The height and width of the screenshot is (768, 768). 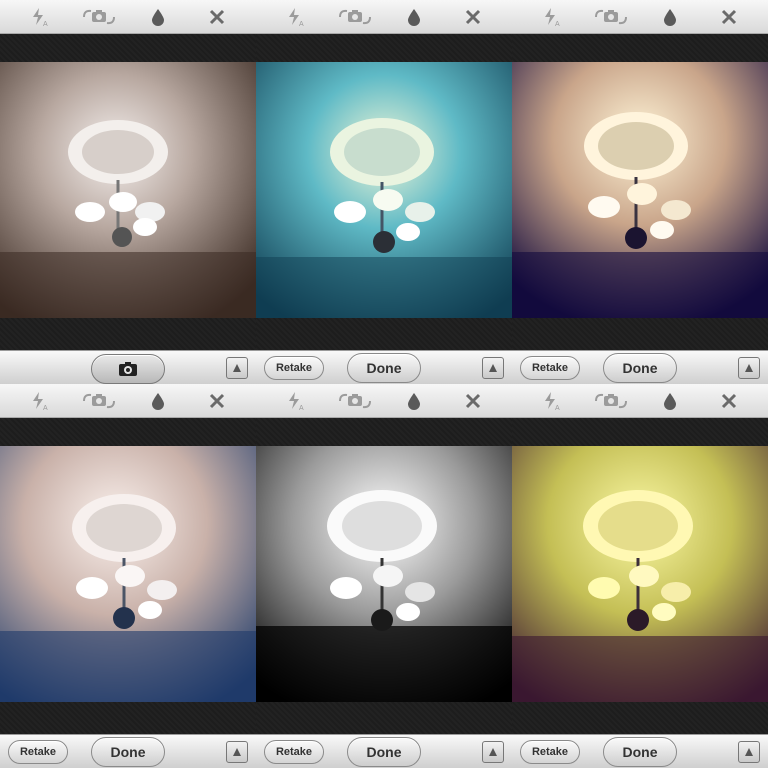 I want to click on shutter-button, so click(x=128, y=369).